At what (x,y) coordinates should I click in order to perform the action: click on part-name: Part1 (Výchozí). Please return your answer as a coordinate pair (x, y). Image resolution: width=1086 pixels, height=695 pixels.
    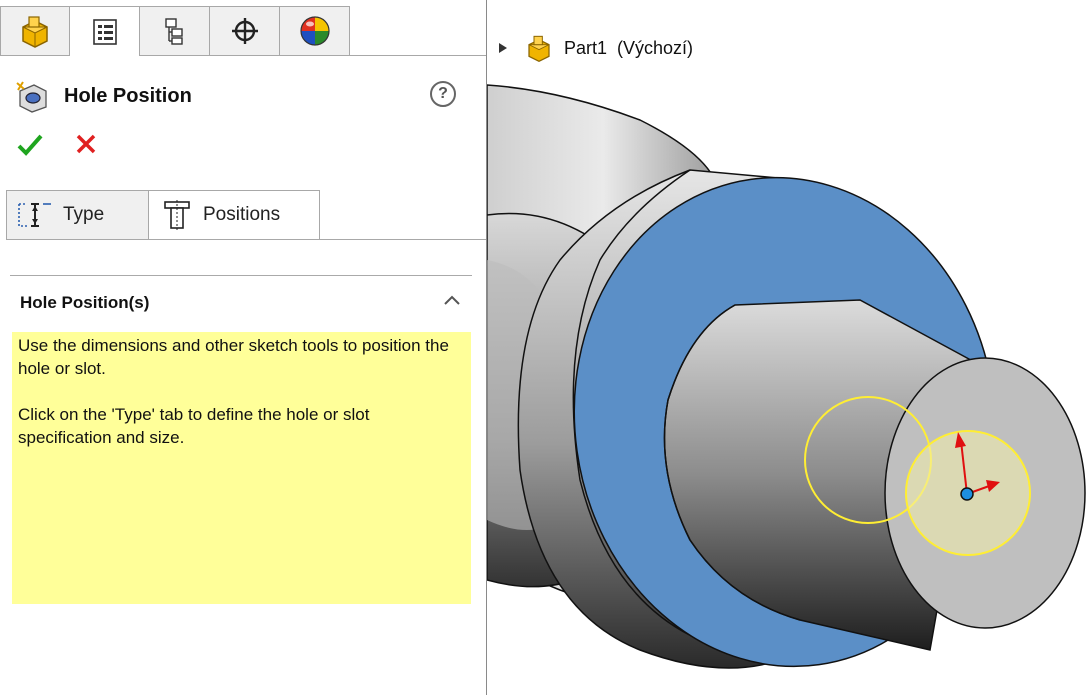
    Looking at the image, I should click on (628, 48).